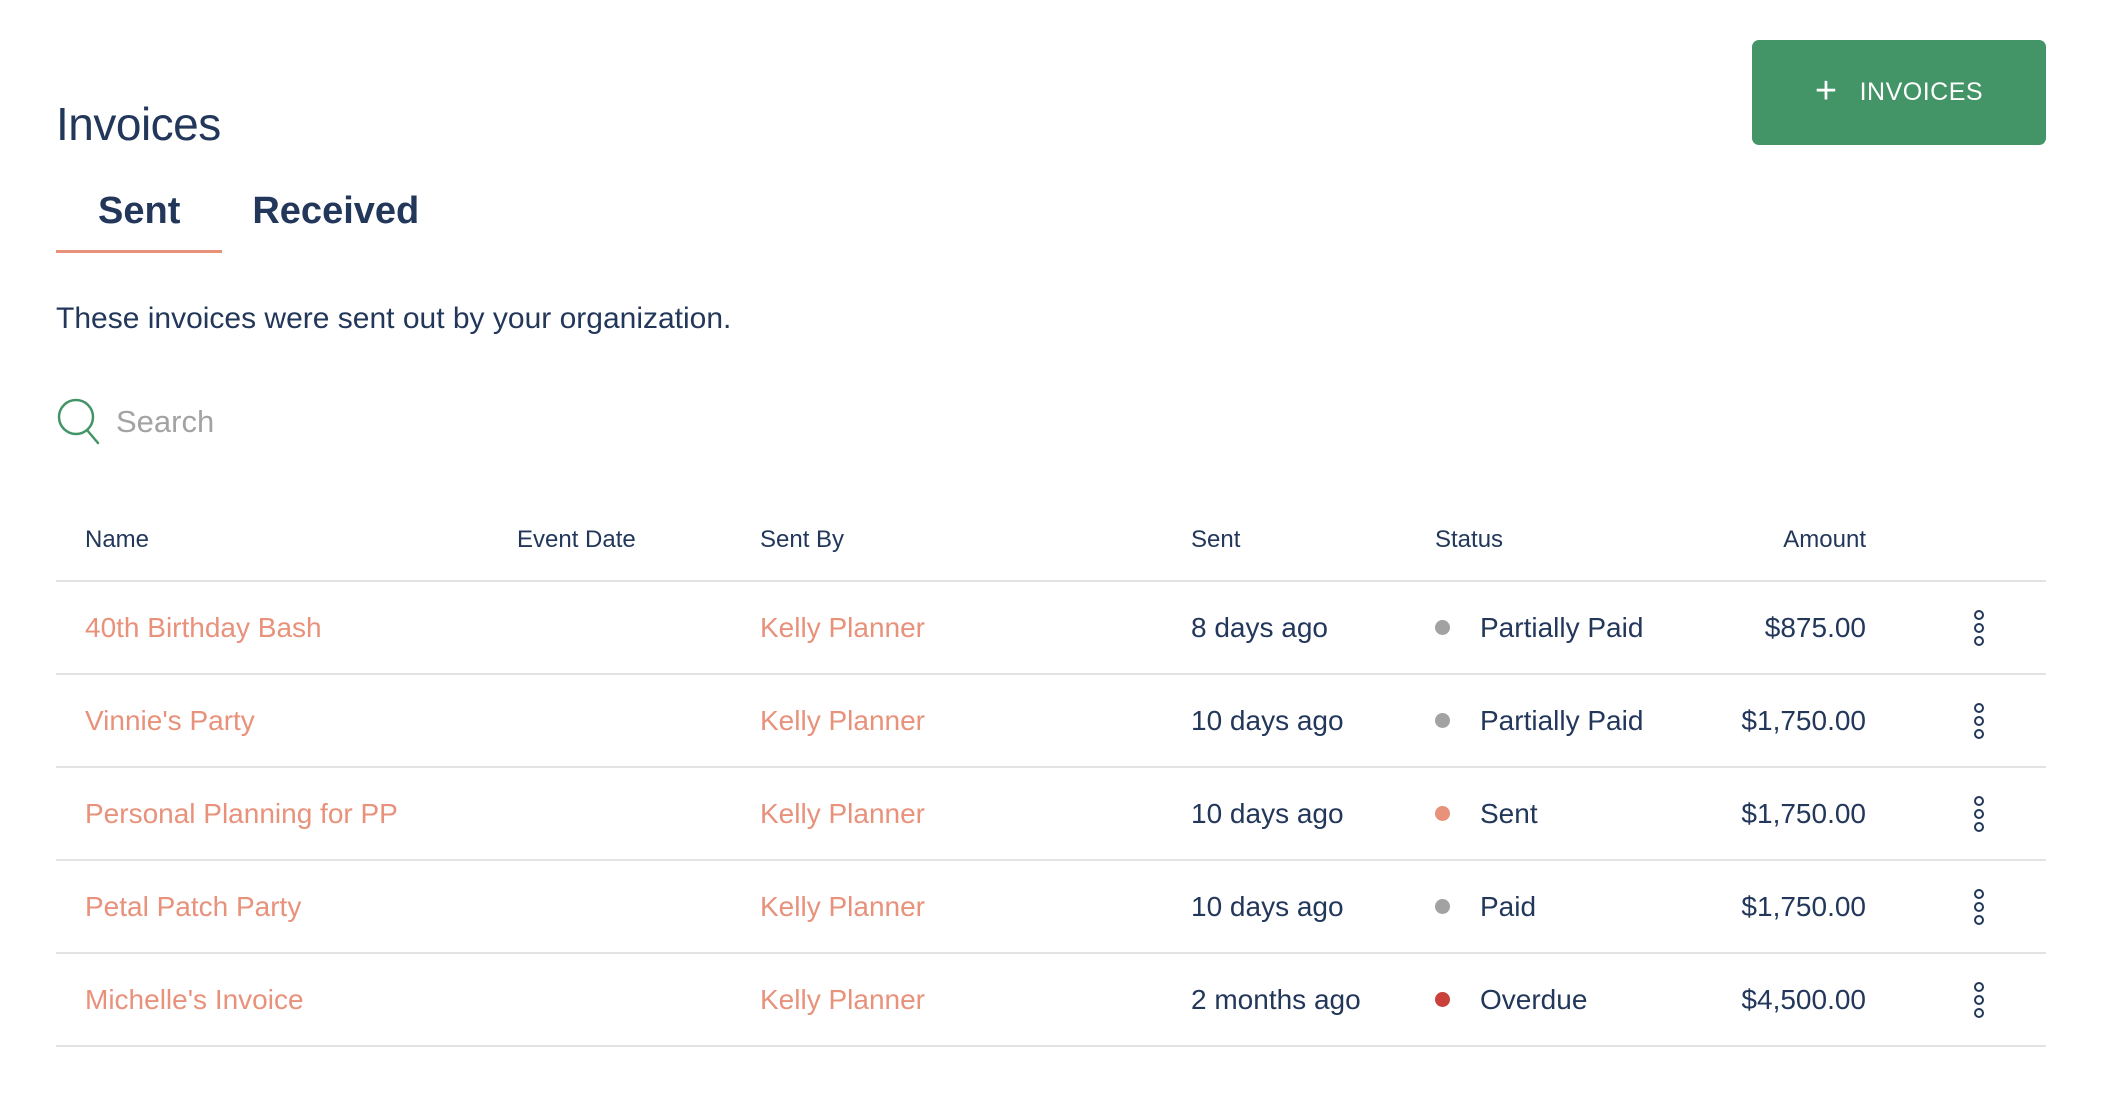 The height and width of the screenshot is (1108, 2106). I want to click on plus-icon: +, so click(1826, 90).